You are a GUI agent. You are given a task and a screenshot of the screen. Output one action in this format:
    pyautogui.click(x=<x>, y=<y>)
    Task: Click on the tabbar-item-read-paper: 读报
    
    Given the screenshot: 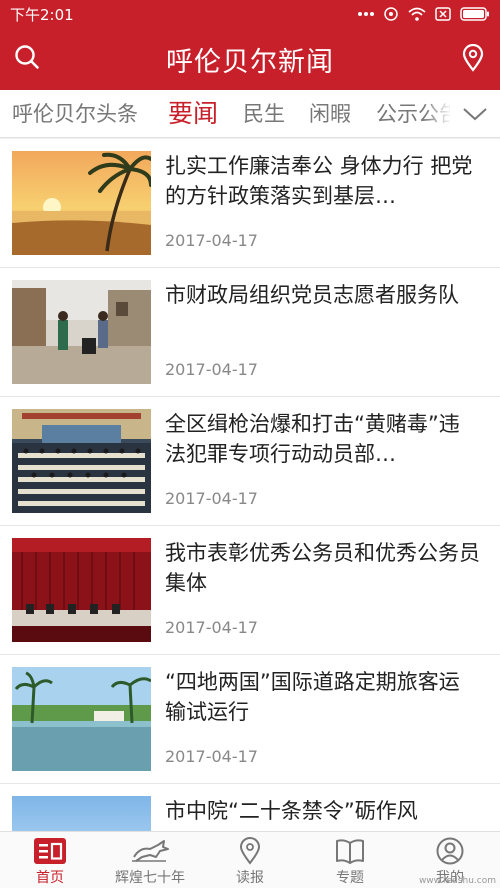 What is the action you would take?
    pyautogui.click(x=250, y=860)
    